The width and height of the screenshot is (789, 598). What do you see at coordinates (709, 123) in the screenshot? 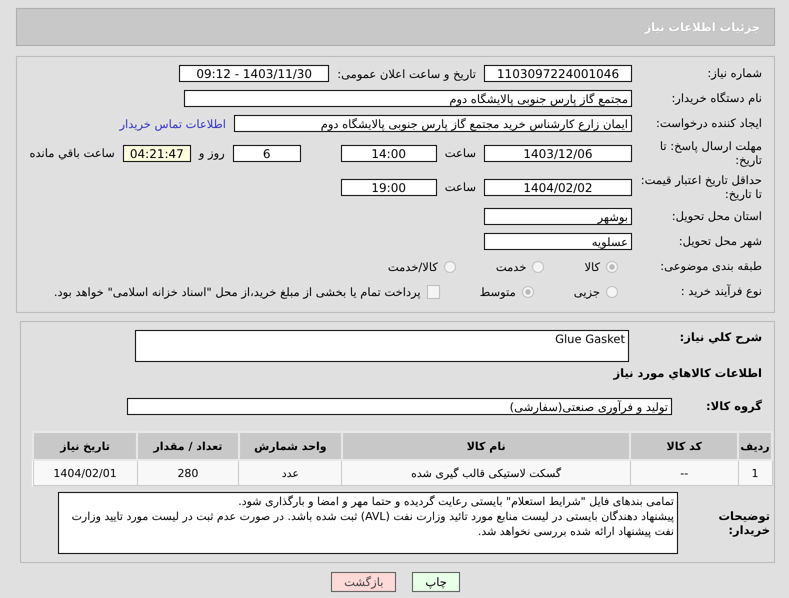
I see `field-label: ایجاد کننده درخواست:` at bounding box center [709, 123].